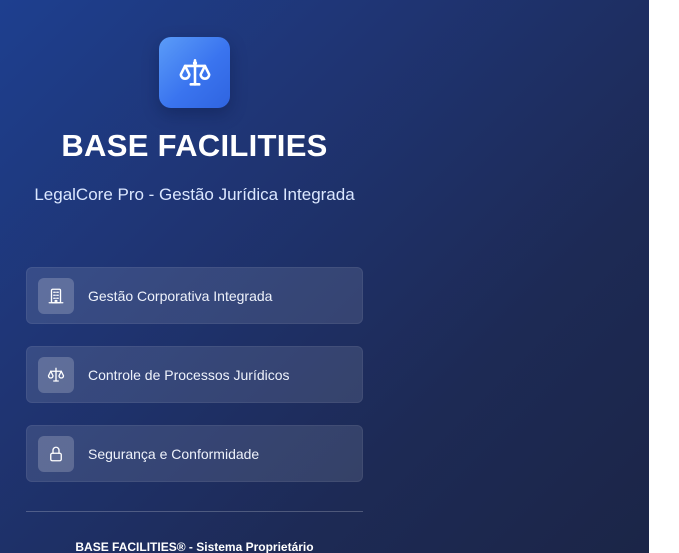 This screenshot has height=553, width=679. I want to click on lock-icon, so click(56, 453).